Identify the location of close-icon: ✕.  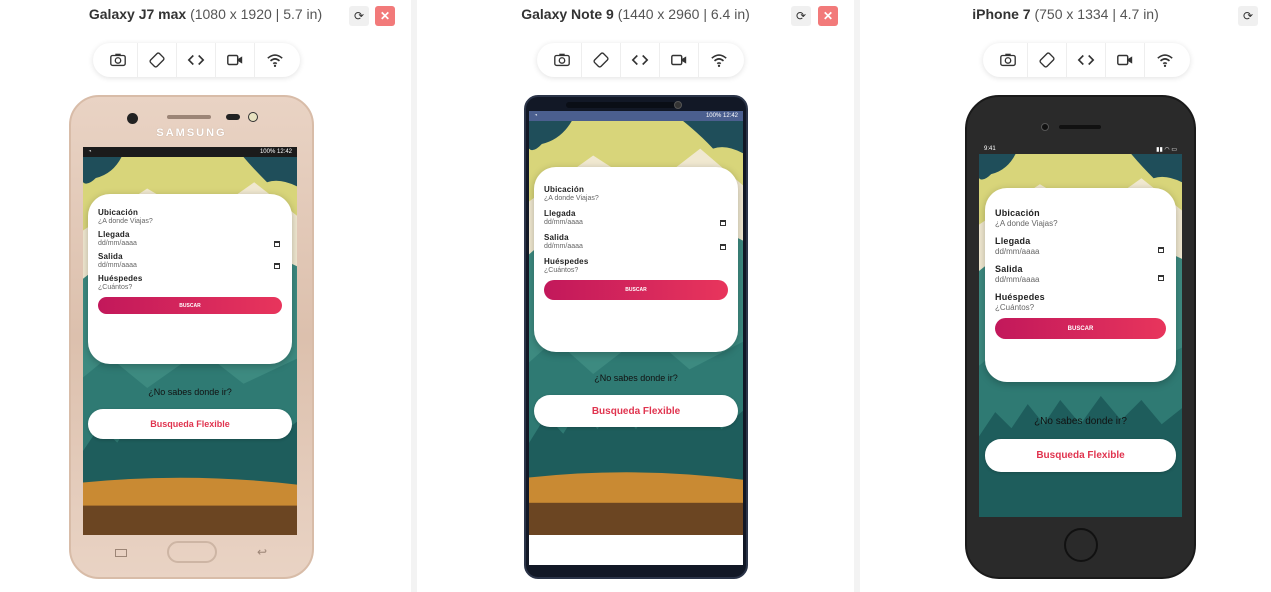
(828, 16).